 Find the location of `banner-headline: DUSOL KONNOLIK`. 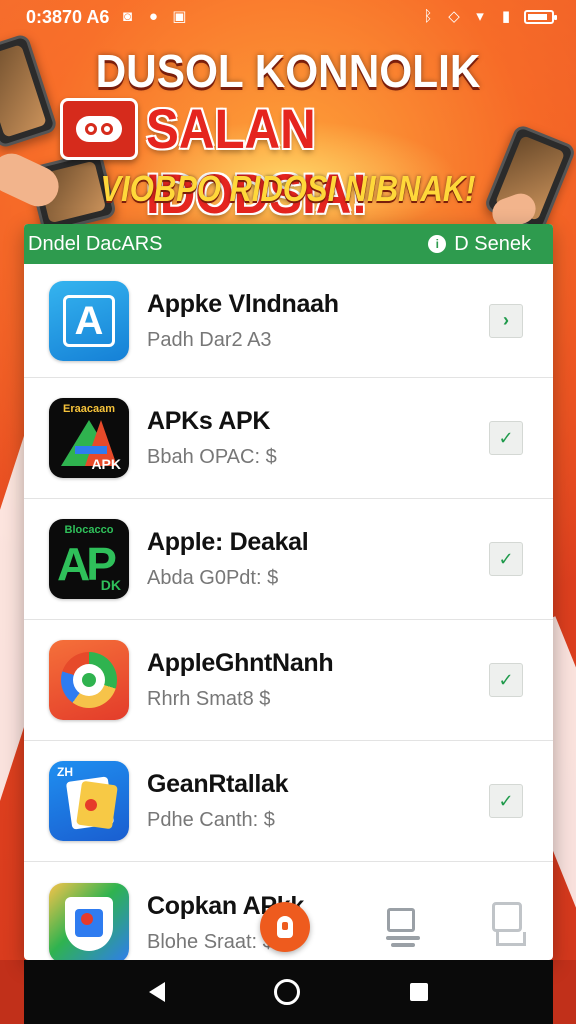

banner-headline: DUSOL KONNOLIK is located at coordinates (288, 71).